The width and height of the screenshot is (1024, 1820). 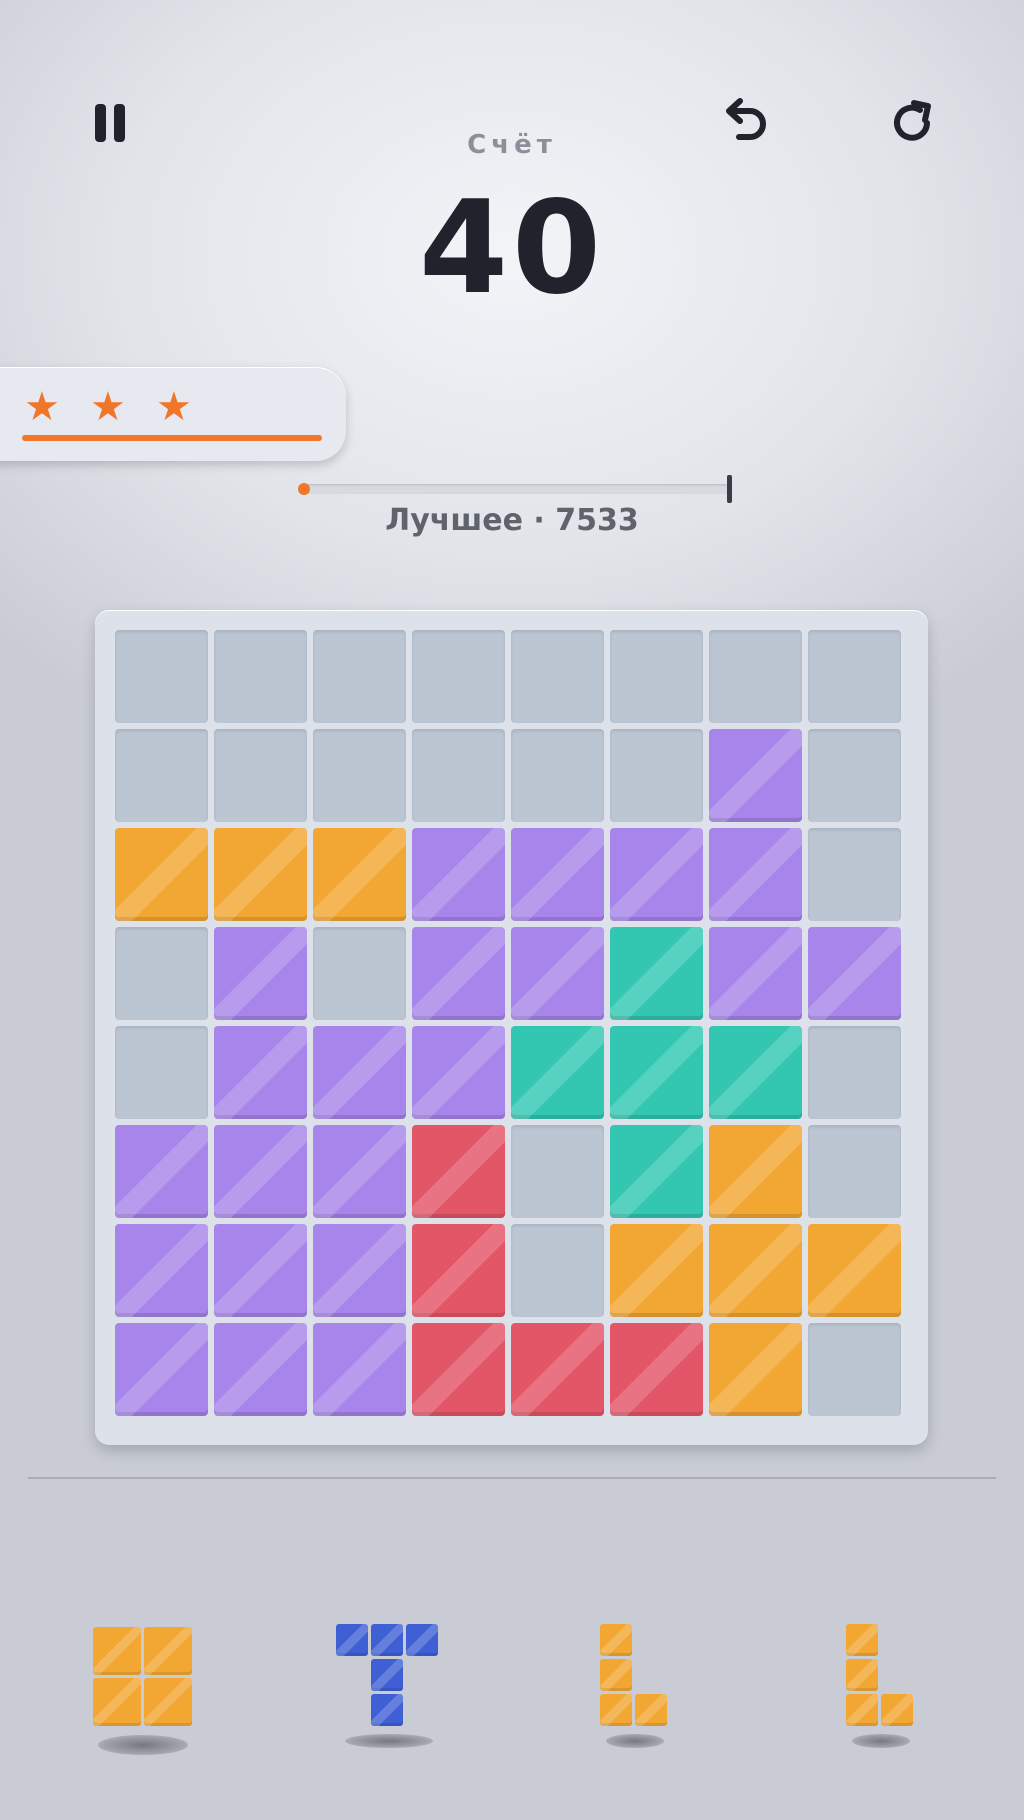 I want to click on best-score-label: Лучшее · 7533, so click(x=512, y=520).